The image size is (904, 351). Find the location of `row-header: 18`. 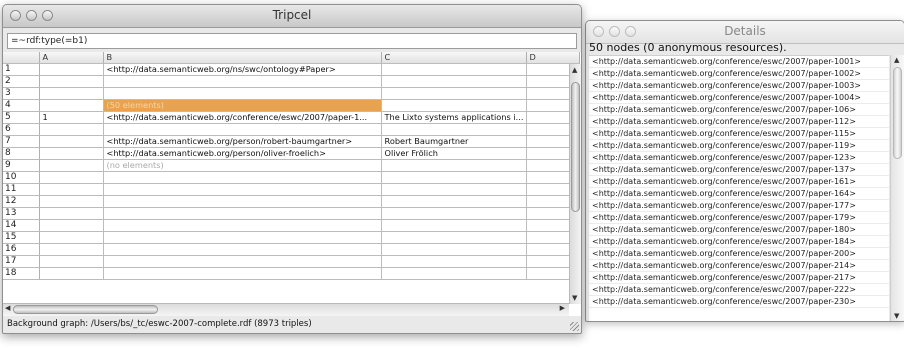

row-header: 18 is located at coordinates (21, 273).